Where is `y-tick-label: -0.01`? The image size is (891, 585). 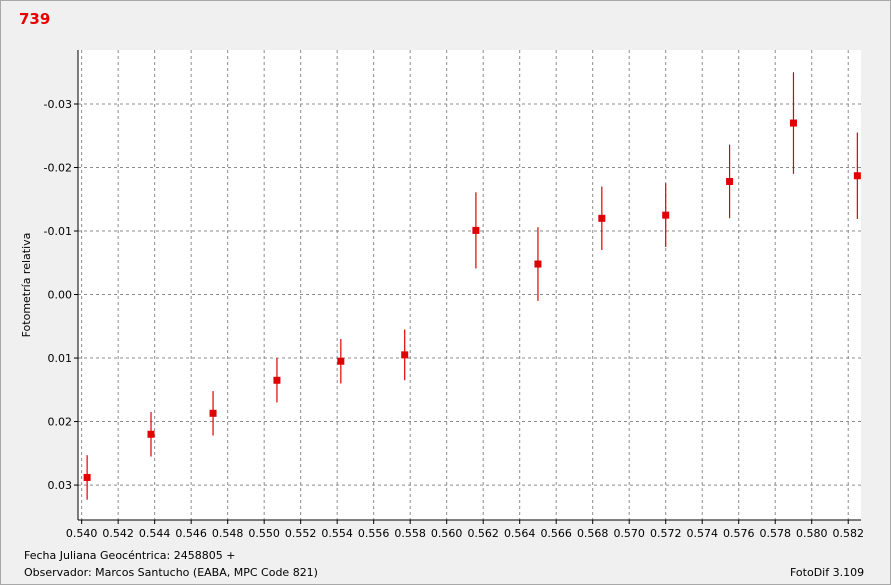
y-tick-label: -0.01 is located at coordinates (58, 231).